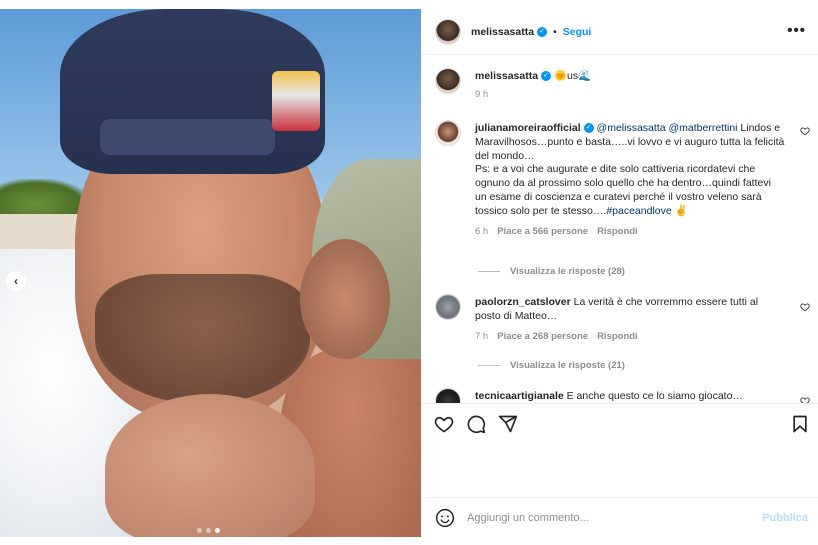  I want to click on comment-meta: 7 h Piace a 268 persone Rispondi, so click(630, 337).